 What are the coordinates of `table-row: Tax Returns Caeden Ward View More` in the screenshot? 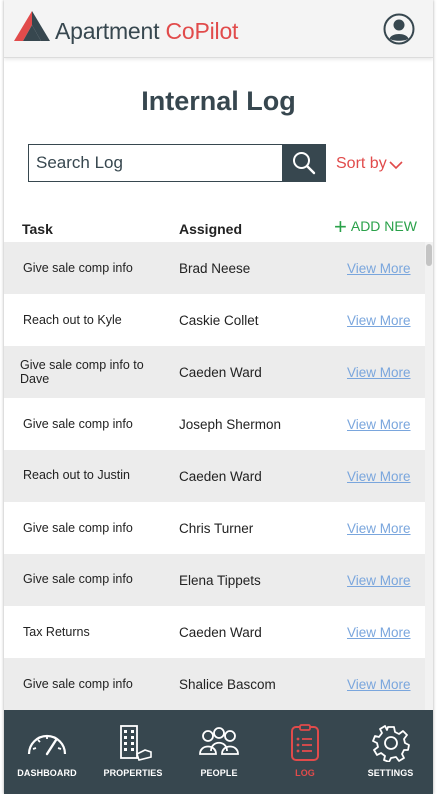 It's located at (214, 632).